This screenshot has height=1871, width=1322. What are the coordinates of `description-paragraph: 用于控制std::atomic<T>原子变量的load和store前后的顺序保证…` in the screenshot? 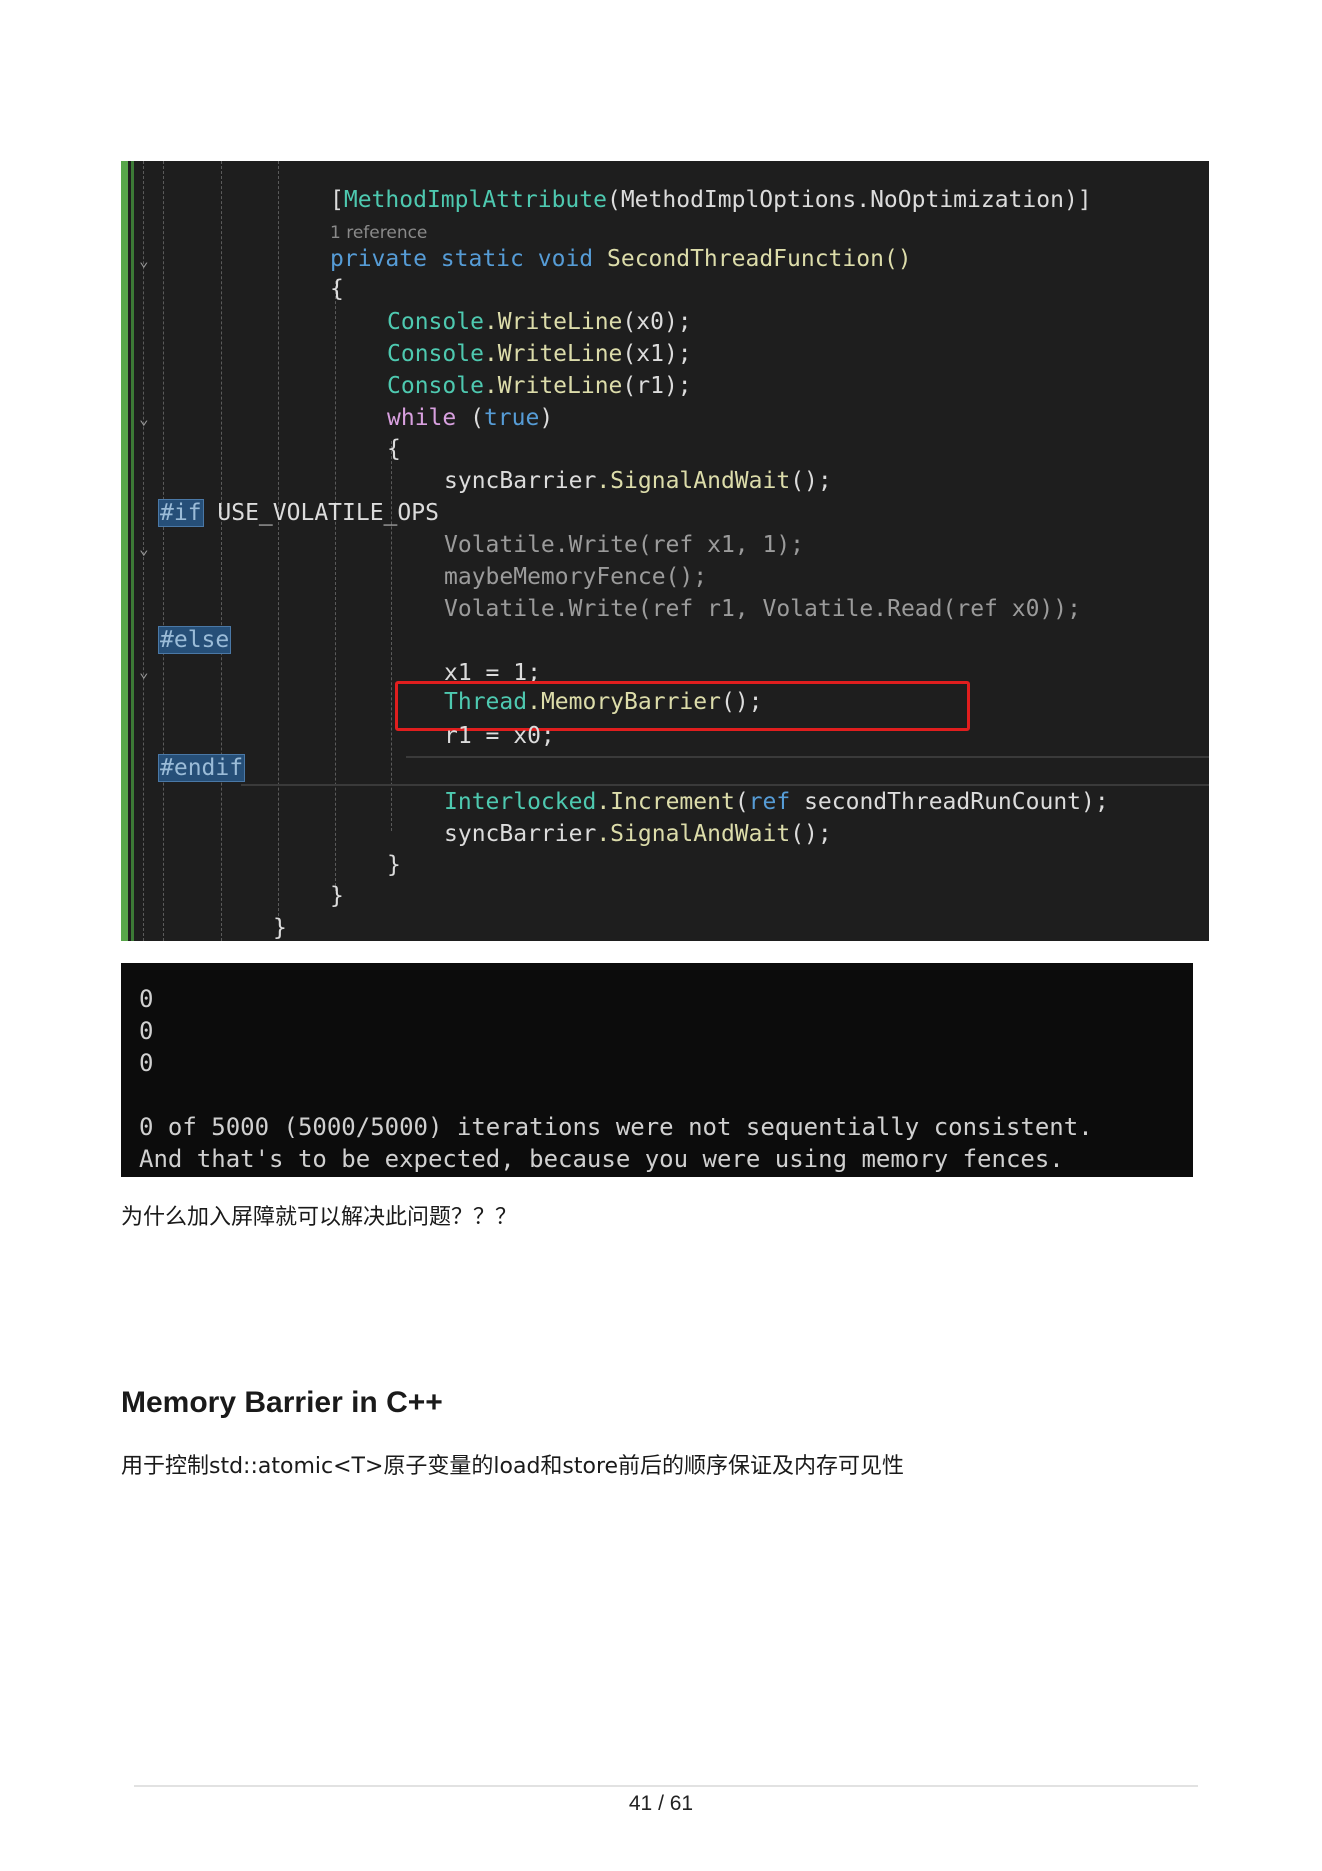 It's located at (513, 1466).